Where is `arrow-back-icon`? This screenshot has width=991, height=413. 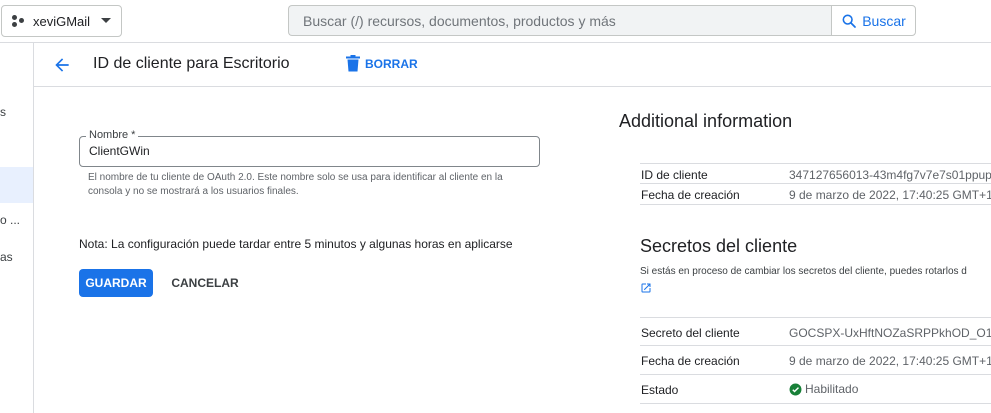 arrow-back-icon is located at coordinates (62, 65).